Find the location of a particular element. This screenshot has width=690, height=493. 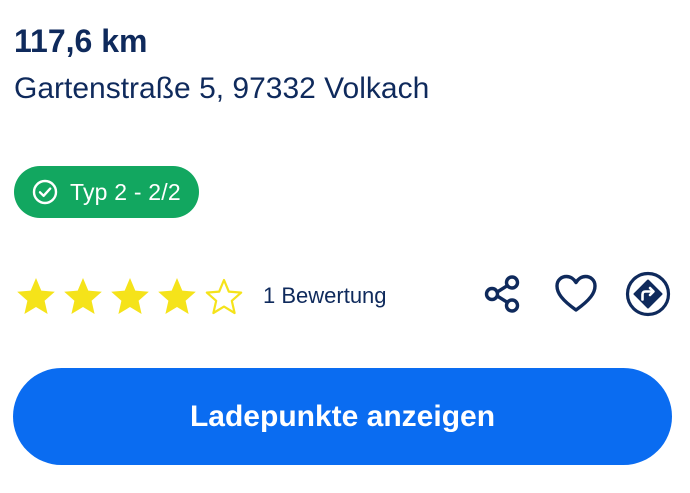

directions-icon is located at coordinates (648, 296).